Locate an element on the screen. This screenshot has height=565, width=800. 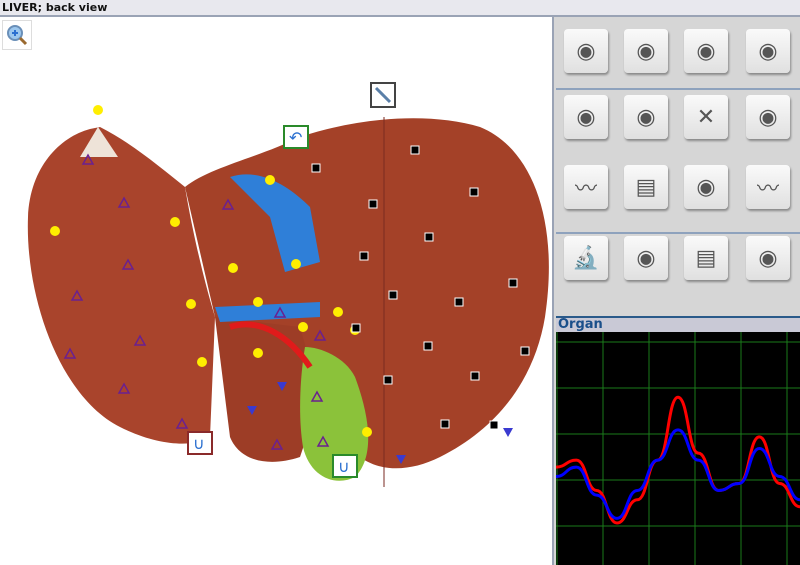
inverted-triangle-marker is located at coordinates (508, 432).